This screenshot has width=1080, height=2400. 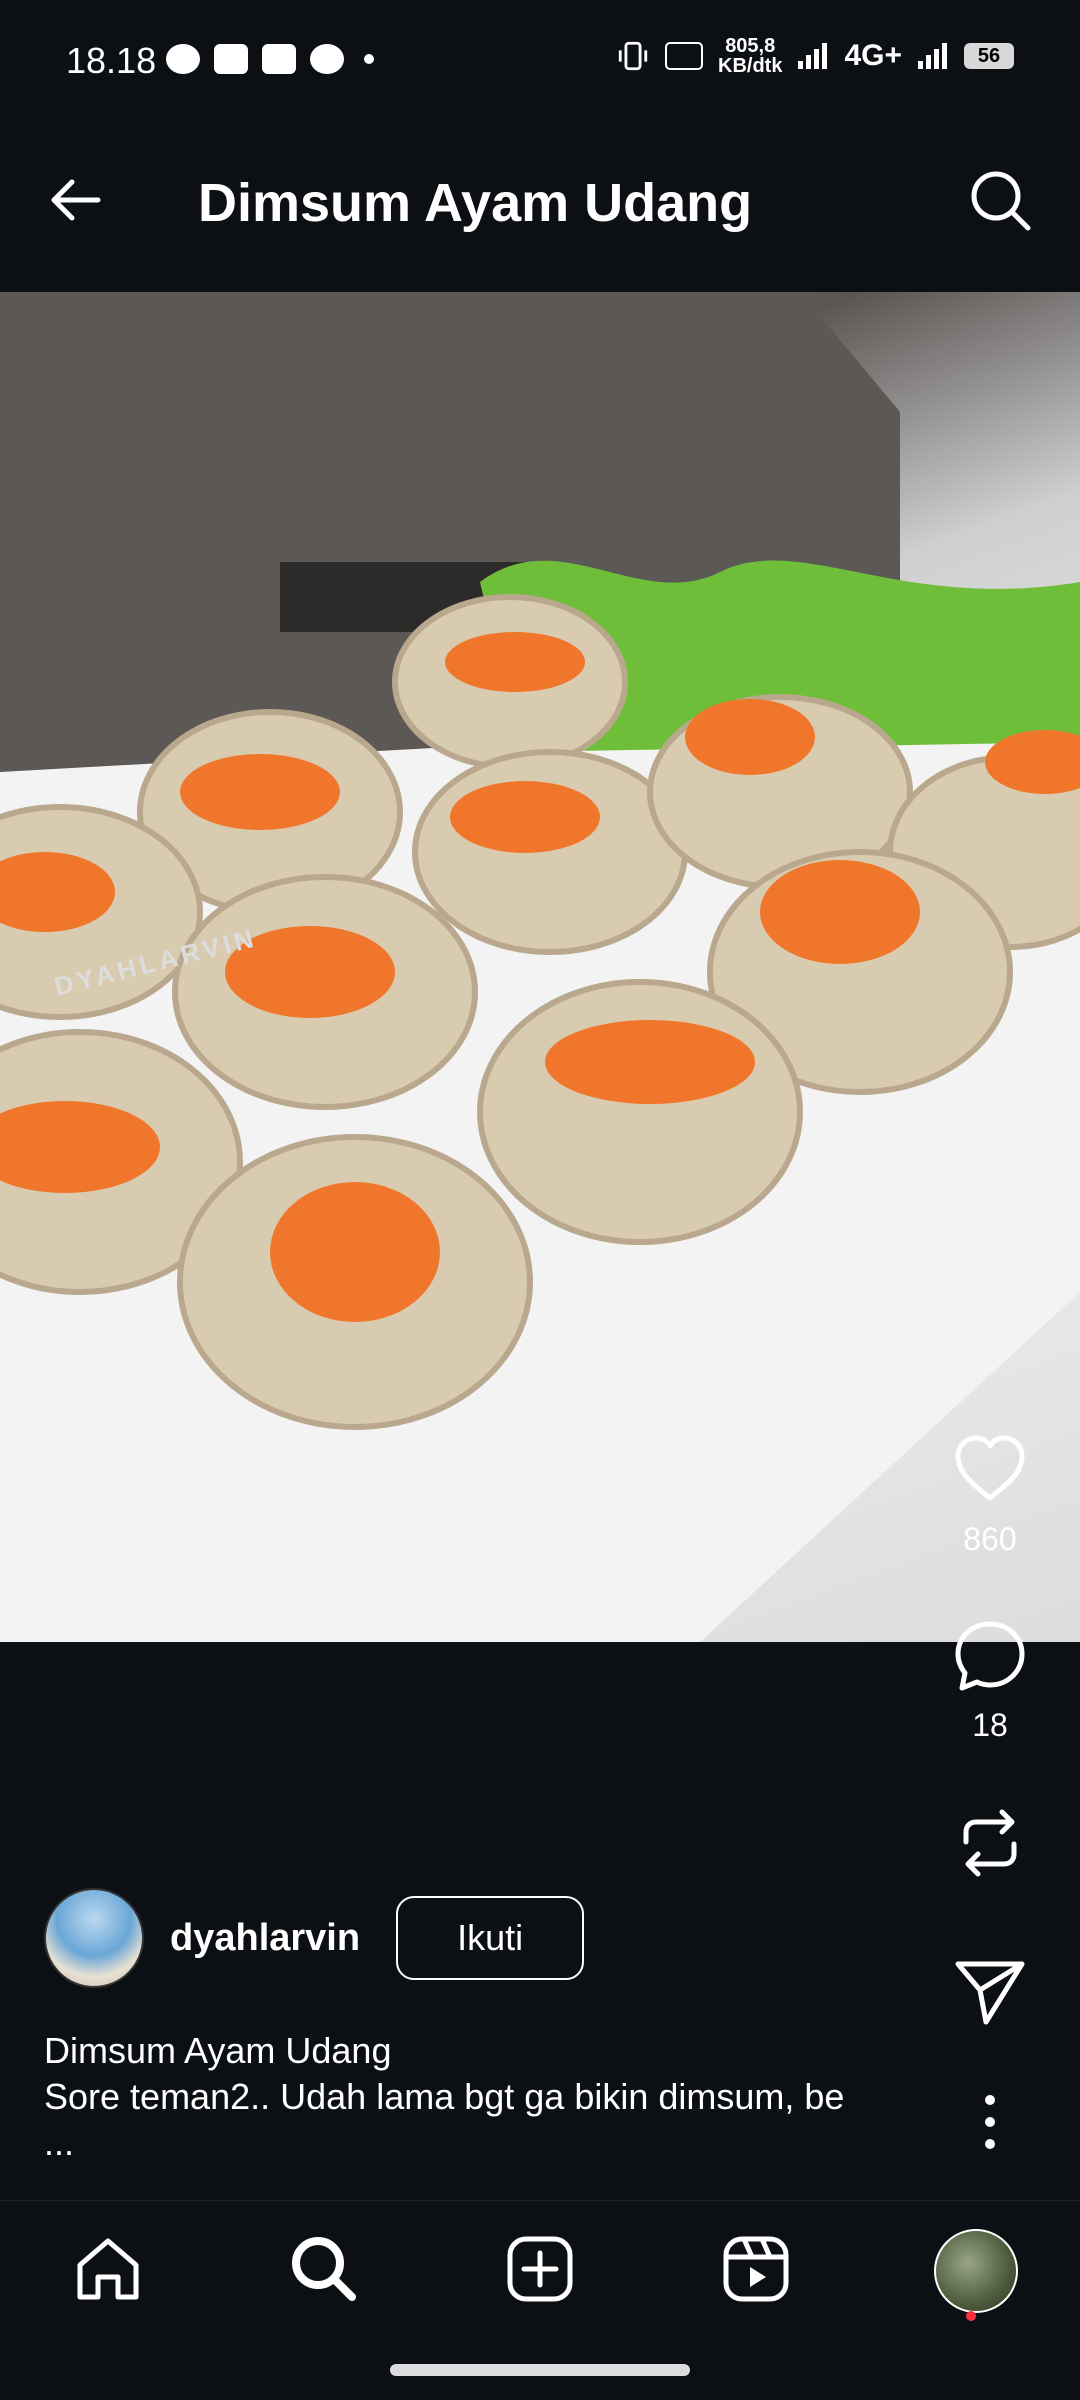 What do you see at coordinates (490, 1938) in the screenshot?
I see `follow-button: Ikuti` at bounding box center [490, 1938].